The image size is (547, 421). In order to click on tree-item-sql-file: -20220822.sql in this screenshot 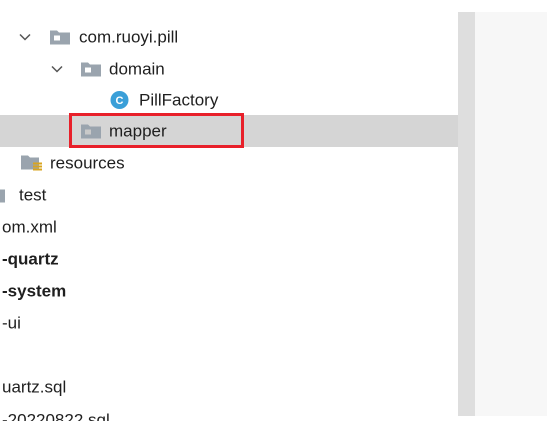, I will do `click(229, 412)`.